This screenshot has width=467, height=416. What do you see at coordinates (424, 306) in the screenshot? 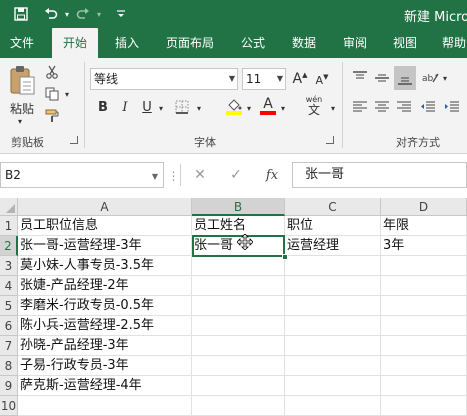
I see `cell-d5` at bounding box center [424, 306].